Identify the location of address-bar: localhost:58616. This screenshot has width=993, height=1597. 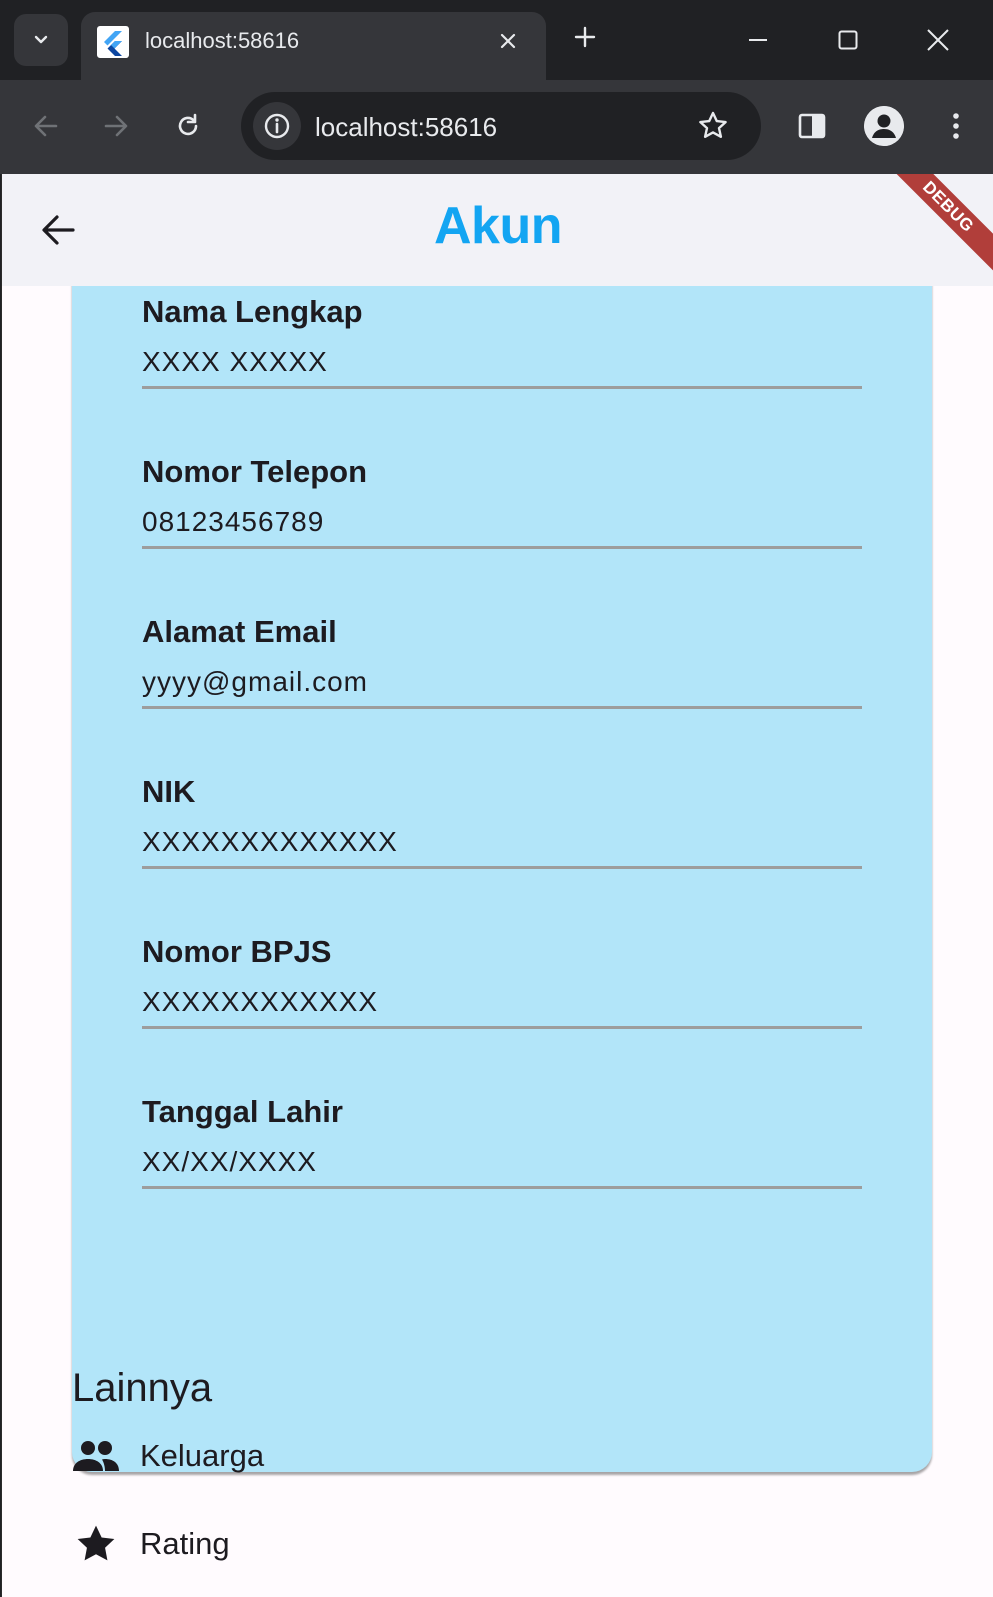
(501, 126).